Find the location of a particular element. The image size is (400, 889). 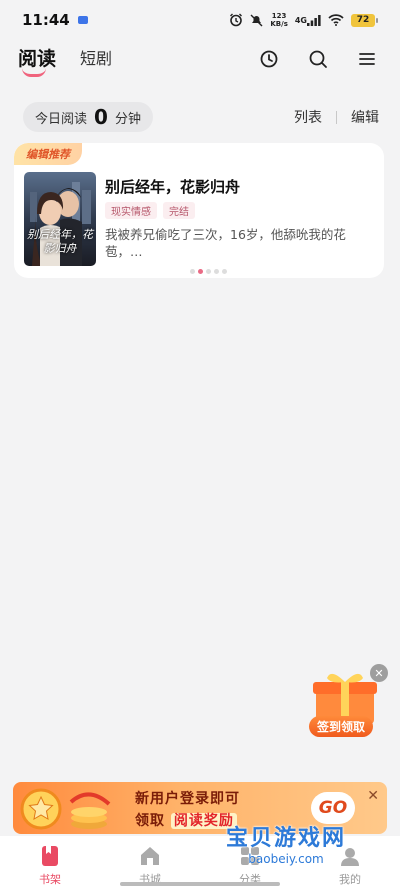

status-left: 11:44 is located at coordinates (55, 20).